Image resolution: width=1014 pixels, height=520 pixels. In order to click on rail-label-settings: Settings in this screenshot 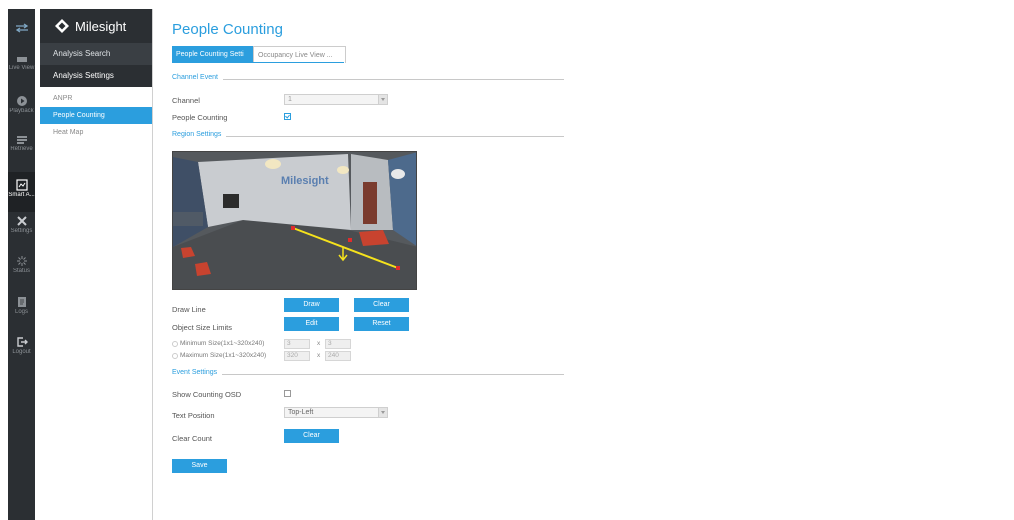, I will do `click(21, 231)`.